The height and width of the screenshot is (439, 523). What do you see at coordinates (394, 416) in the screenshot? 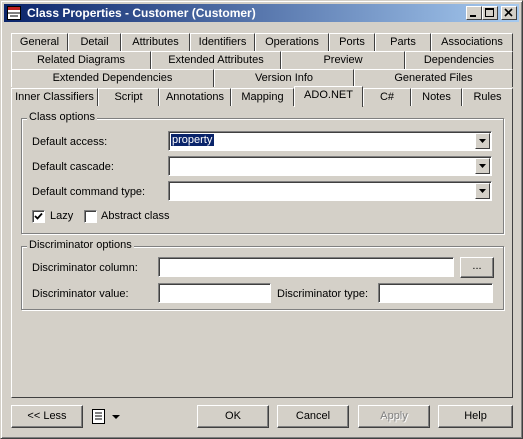
I see `apply-button: Apply` at bounding box center [394, 416].